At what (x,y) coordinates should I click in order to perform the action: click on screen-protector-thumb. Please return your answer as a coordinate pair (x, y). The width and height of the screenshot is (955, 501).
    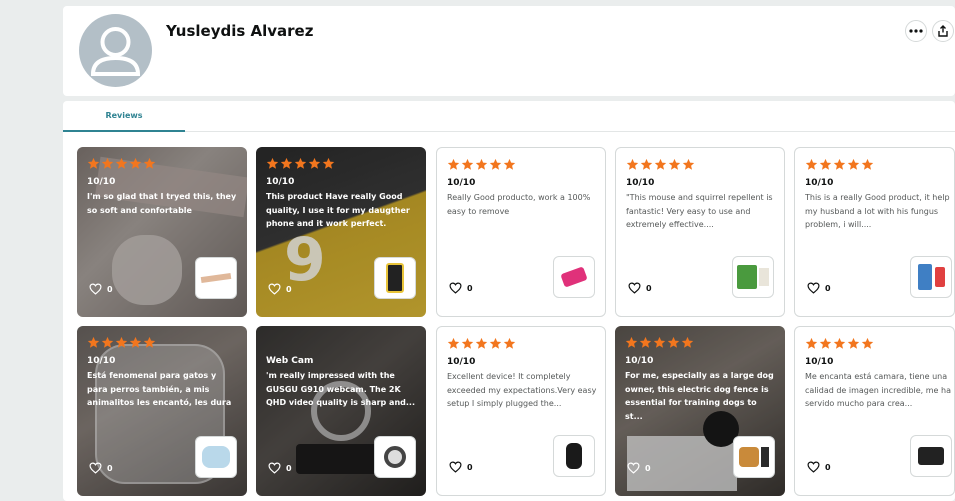
    Looking at the image, I should click on (395, 278).